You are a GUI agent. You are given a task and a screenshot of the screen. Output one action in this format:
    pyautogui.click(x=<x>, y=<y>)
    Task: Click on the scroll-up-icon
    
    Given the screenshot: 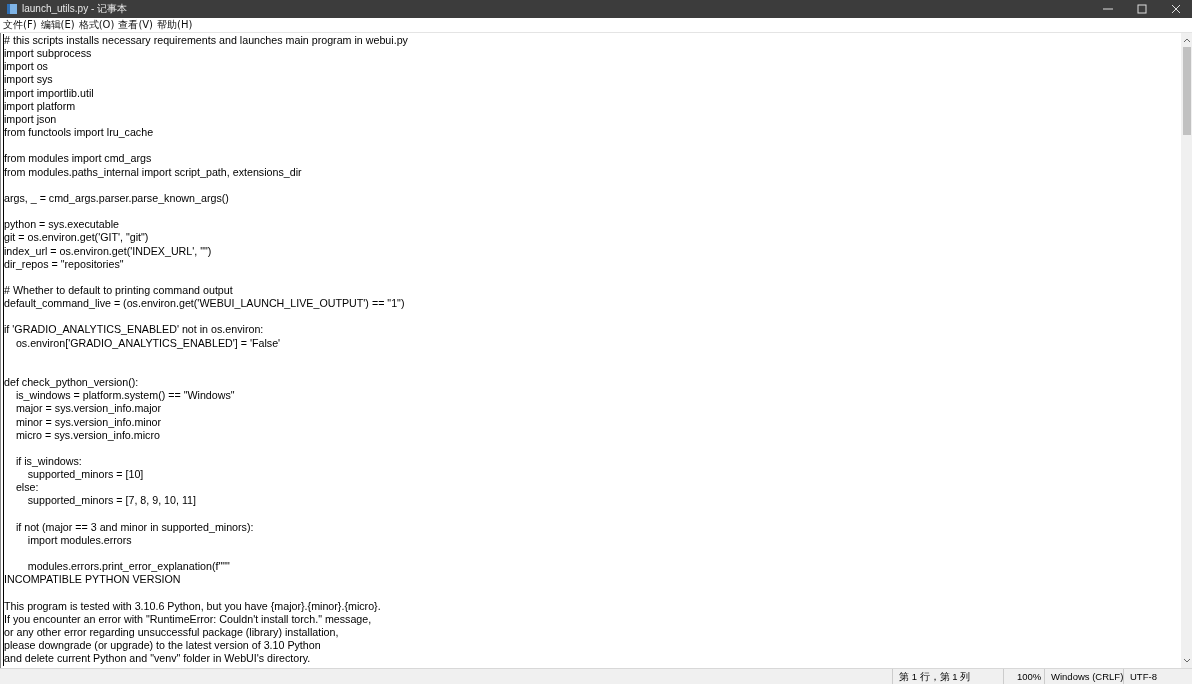 What is the action you would take?
    pyautogui.click(x=1186, y=40)
    